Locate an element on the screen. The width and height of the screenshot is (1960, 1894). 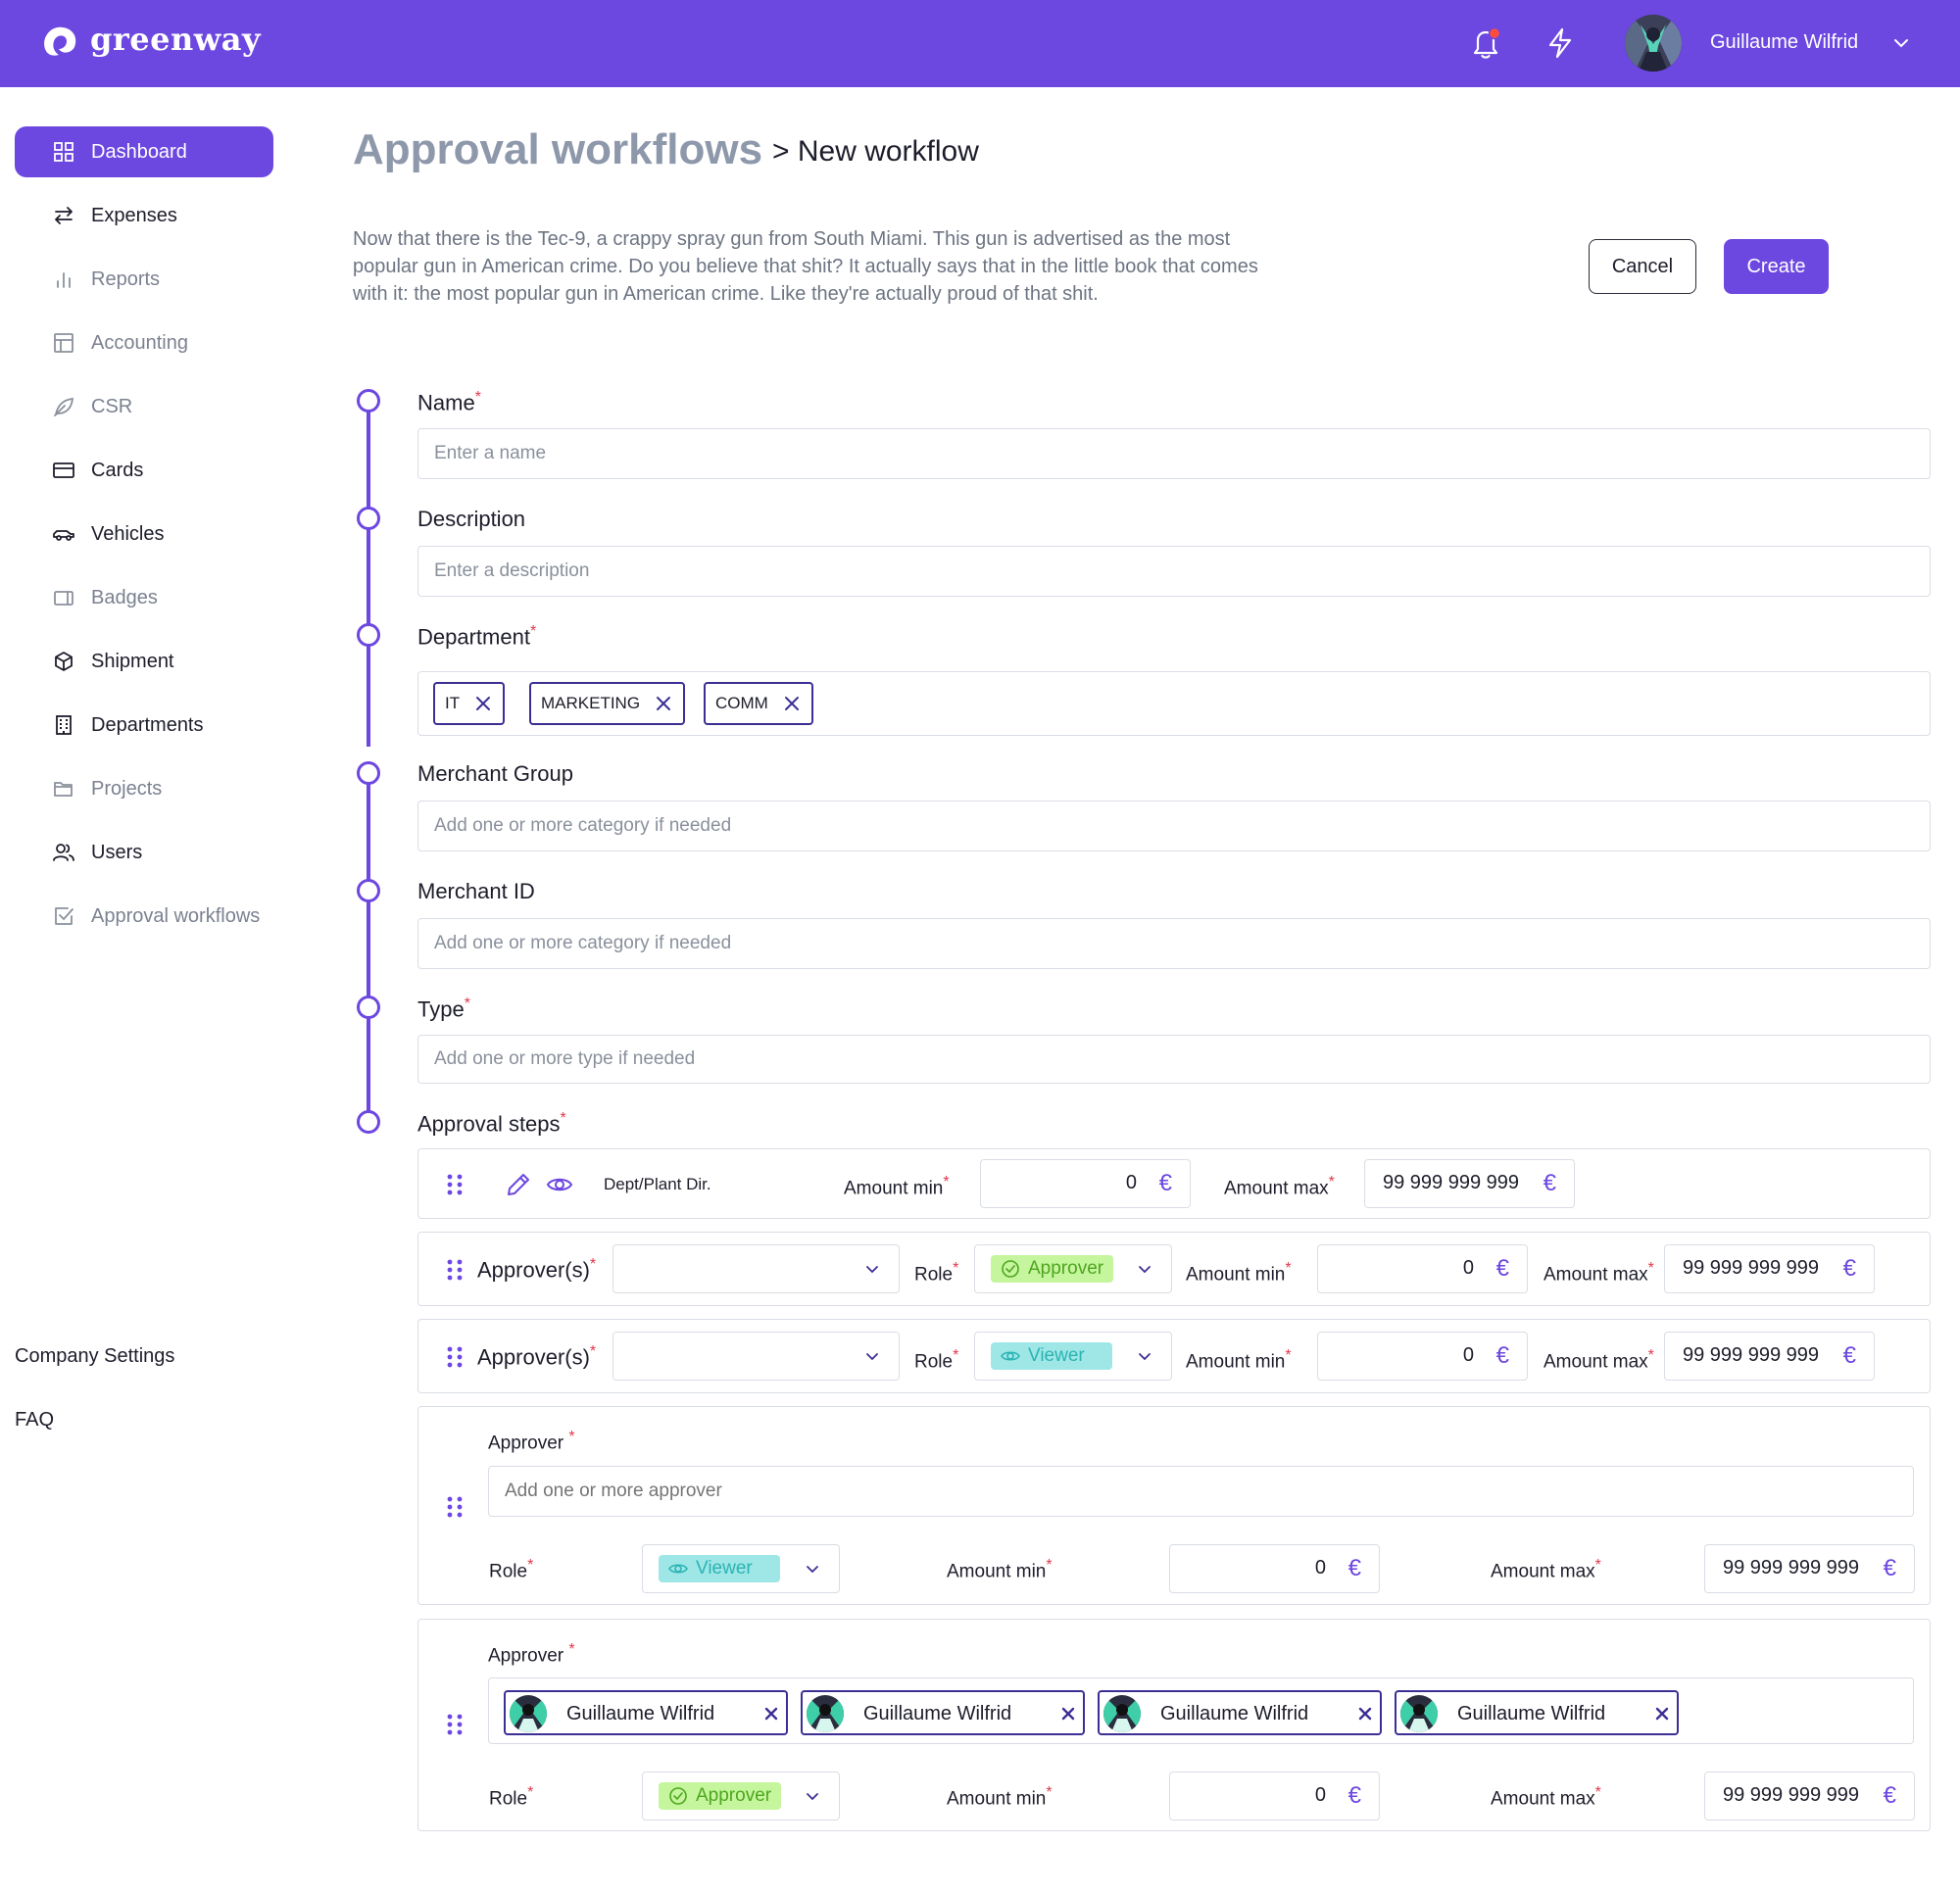
description-input is located at coordinates (1174, 571).